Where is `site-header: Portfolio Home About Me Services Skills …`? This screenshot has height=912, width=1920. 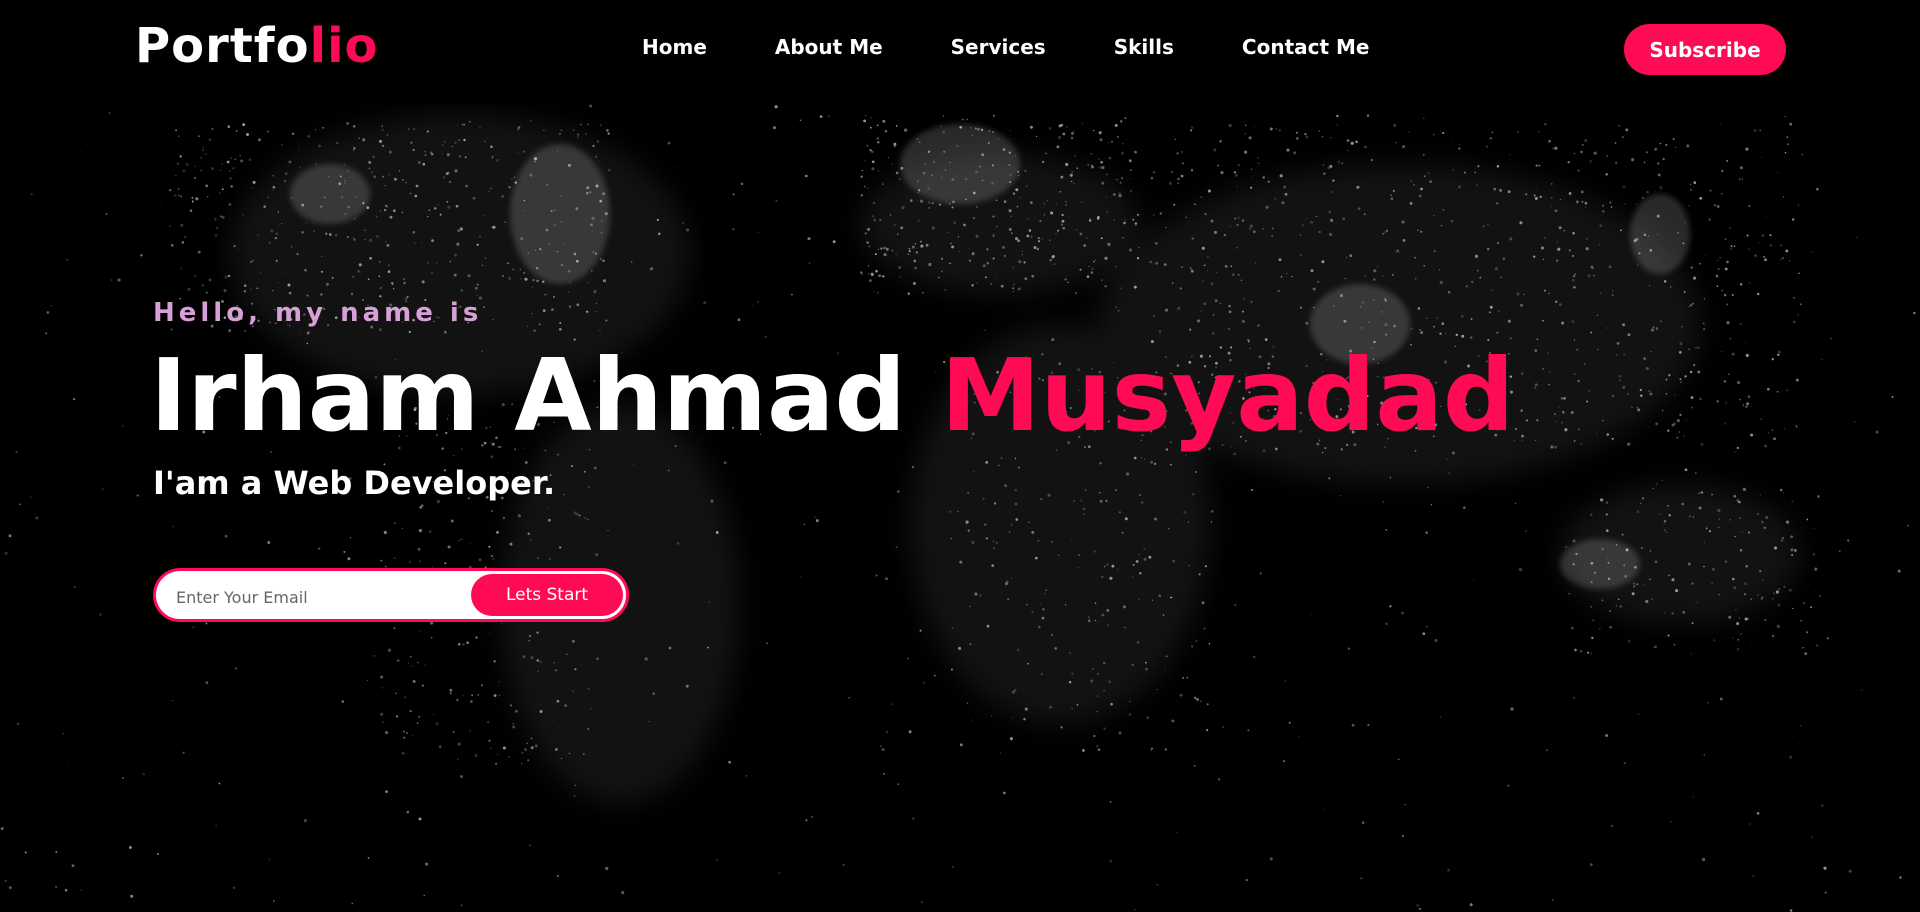
site-header: Portfolio Home About Me Services Skills … is located at coordinates (960, 52).